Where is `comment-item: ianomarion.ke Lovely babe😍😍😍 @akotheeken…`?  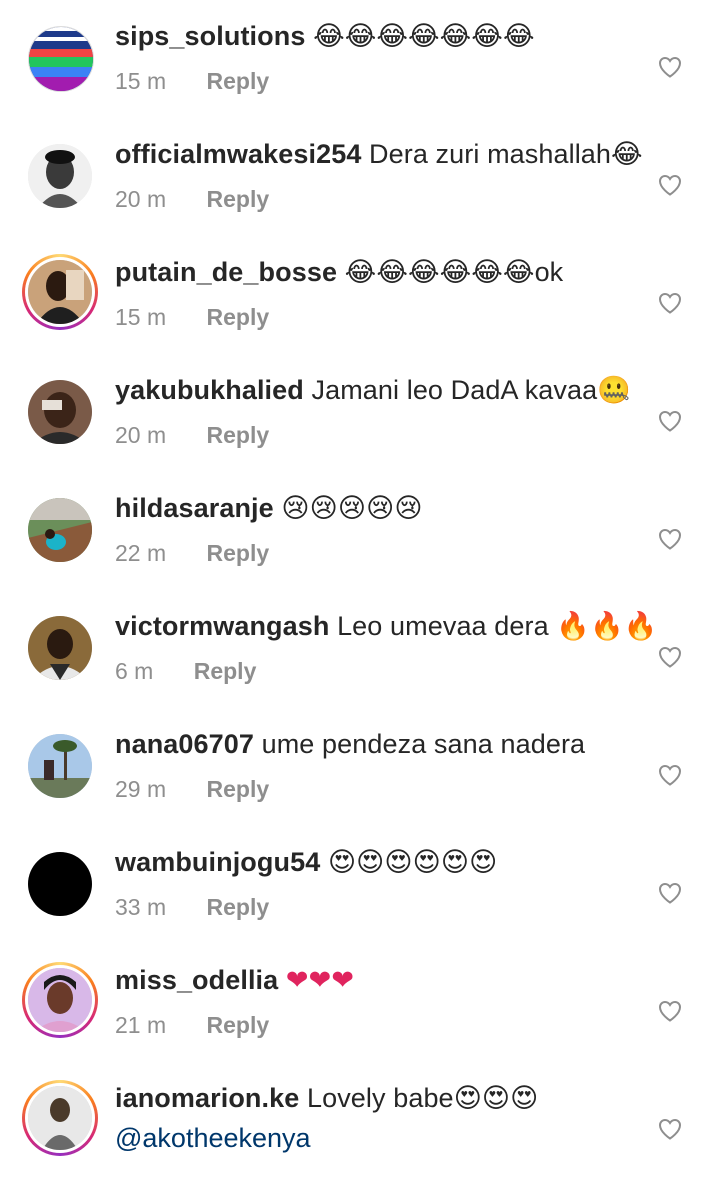
comment-item: ianomarion.ke Lovely babe😍😍😍 @akotheeken… is located at coordinates (360, 1139).